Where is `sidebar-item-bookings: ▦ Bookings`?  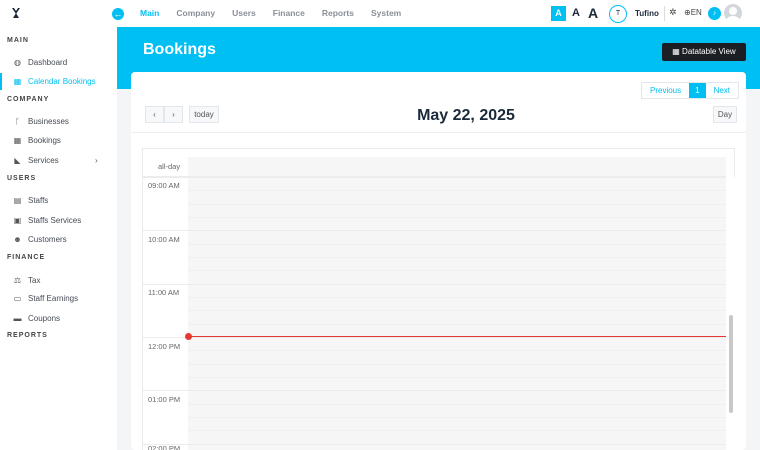
sidebar-item-bookings: ▦ Bookings is located at coordinates (58, 140).